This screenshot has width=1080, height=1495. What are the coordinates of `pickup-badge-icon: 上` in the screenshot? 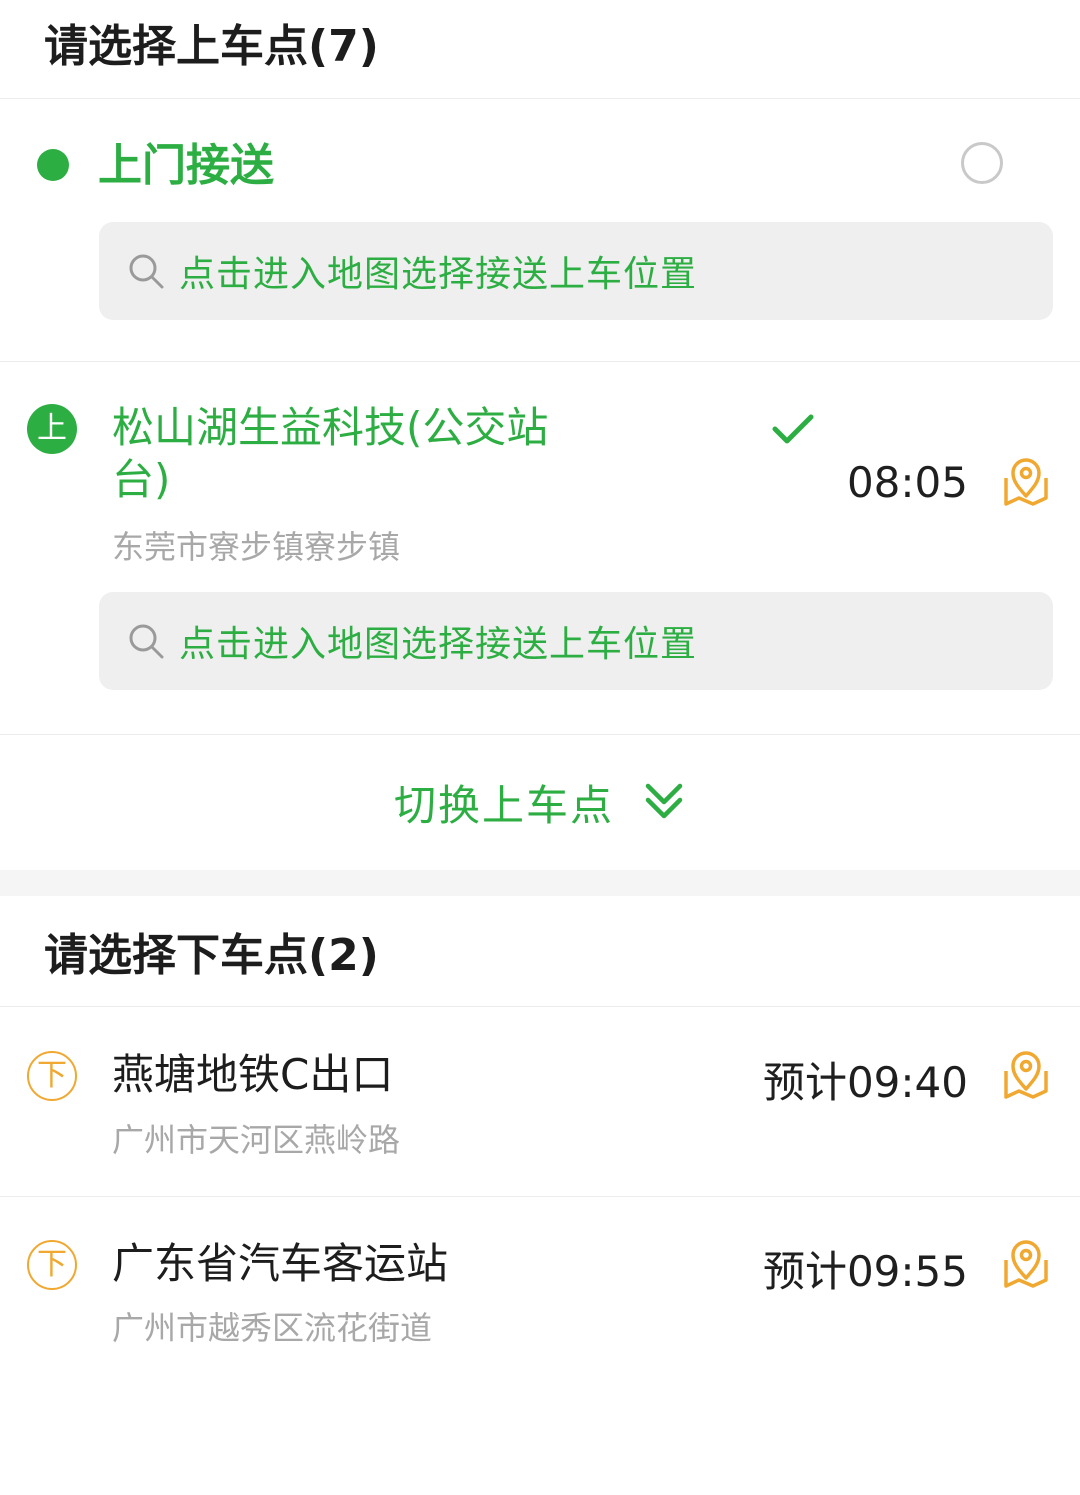 It's located at (52, 429).